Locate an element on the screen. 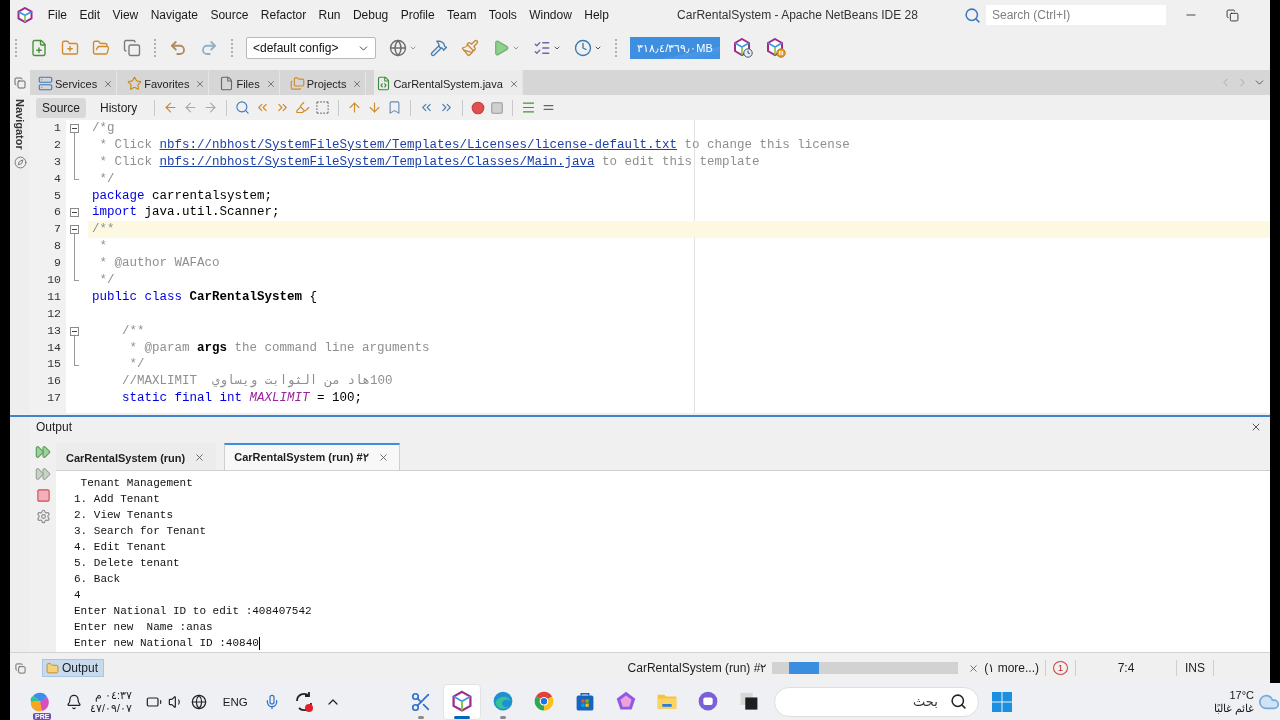 The width and height of the screenshot is (1280, 720). search-field: بحث is located at coordinates (876, 701).